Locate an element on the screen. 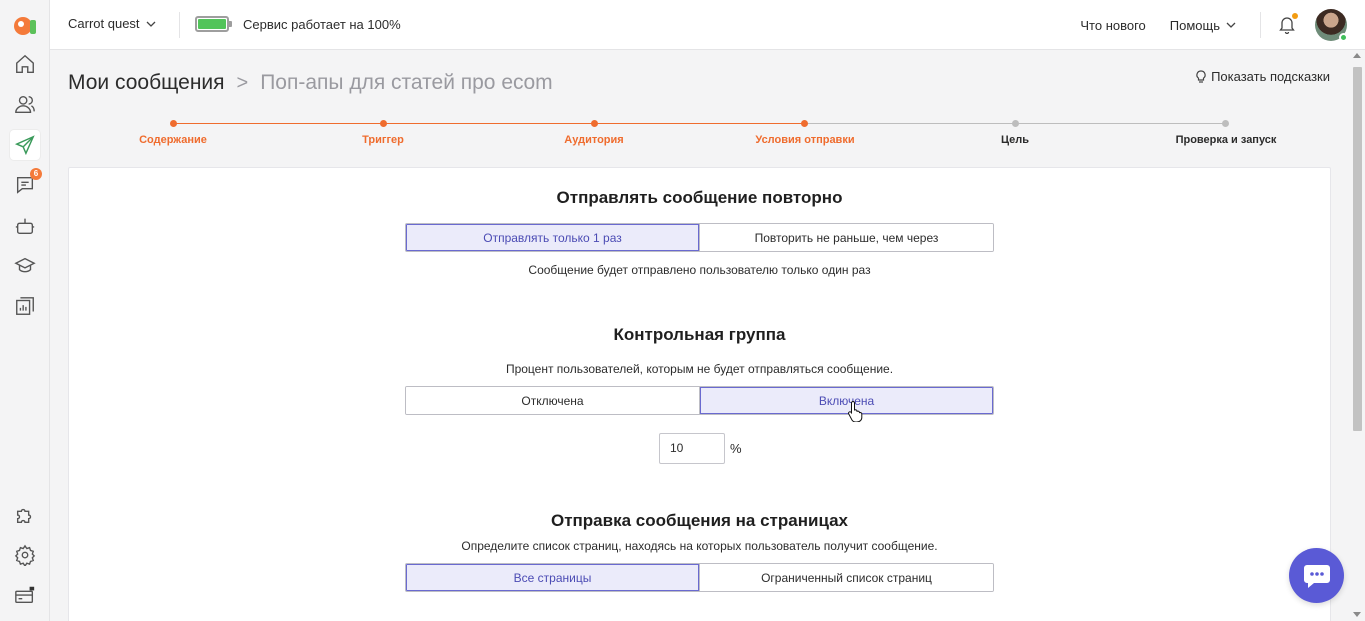  step-content: Содержание is located at coordinates (173, 140).